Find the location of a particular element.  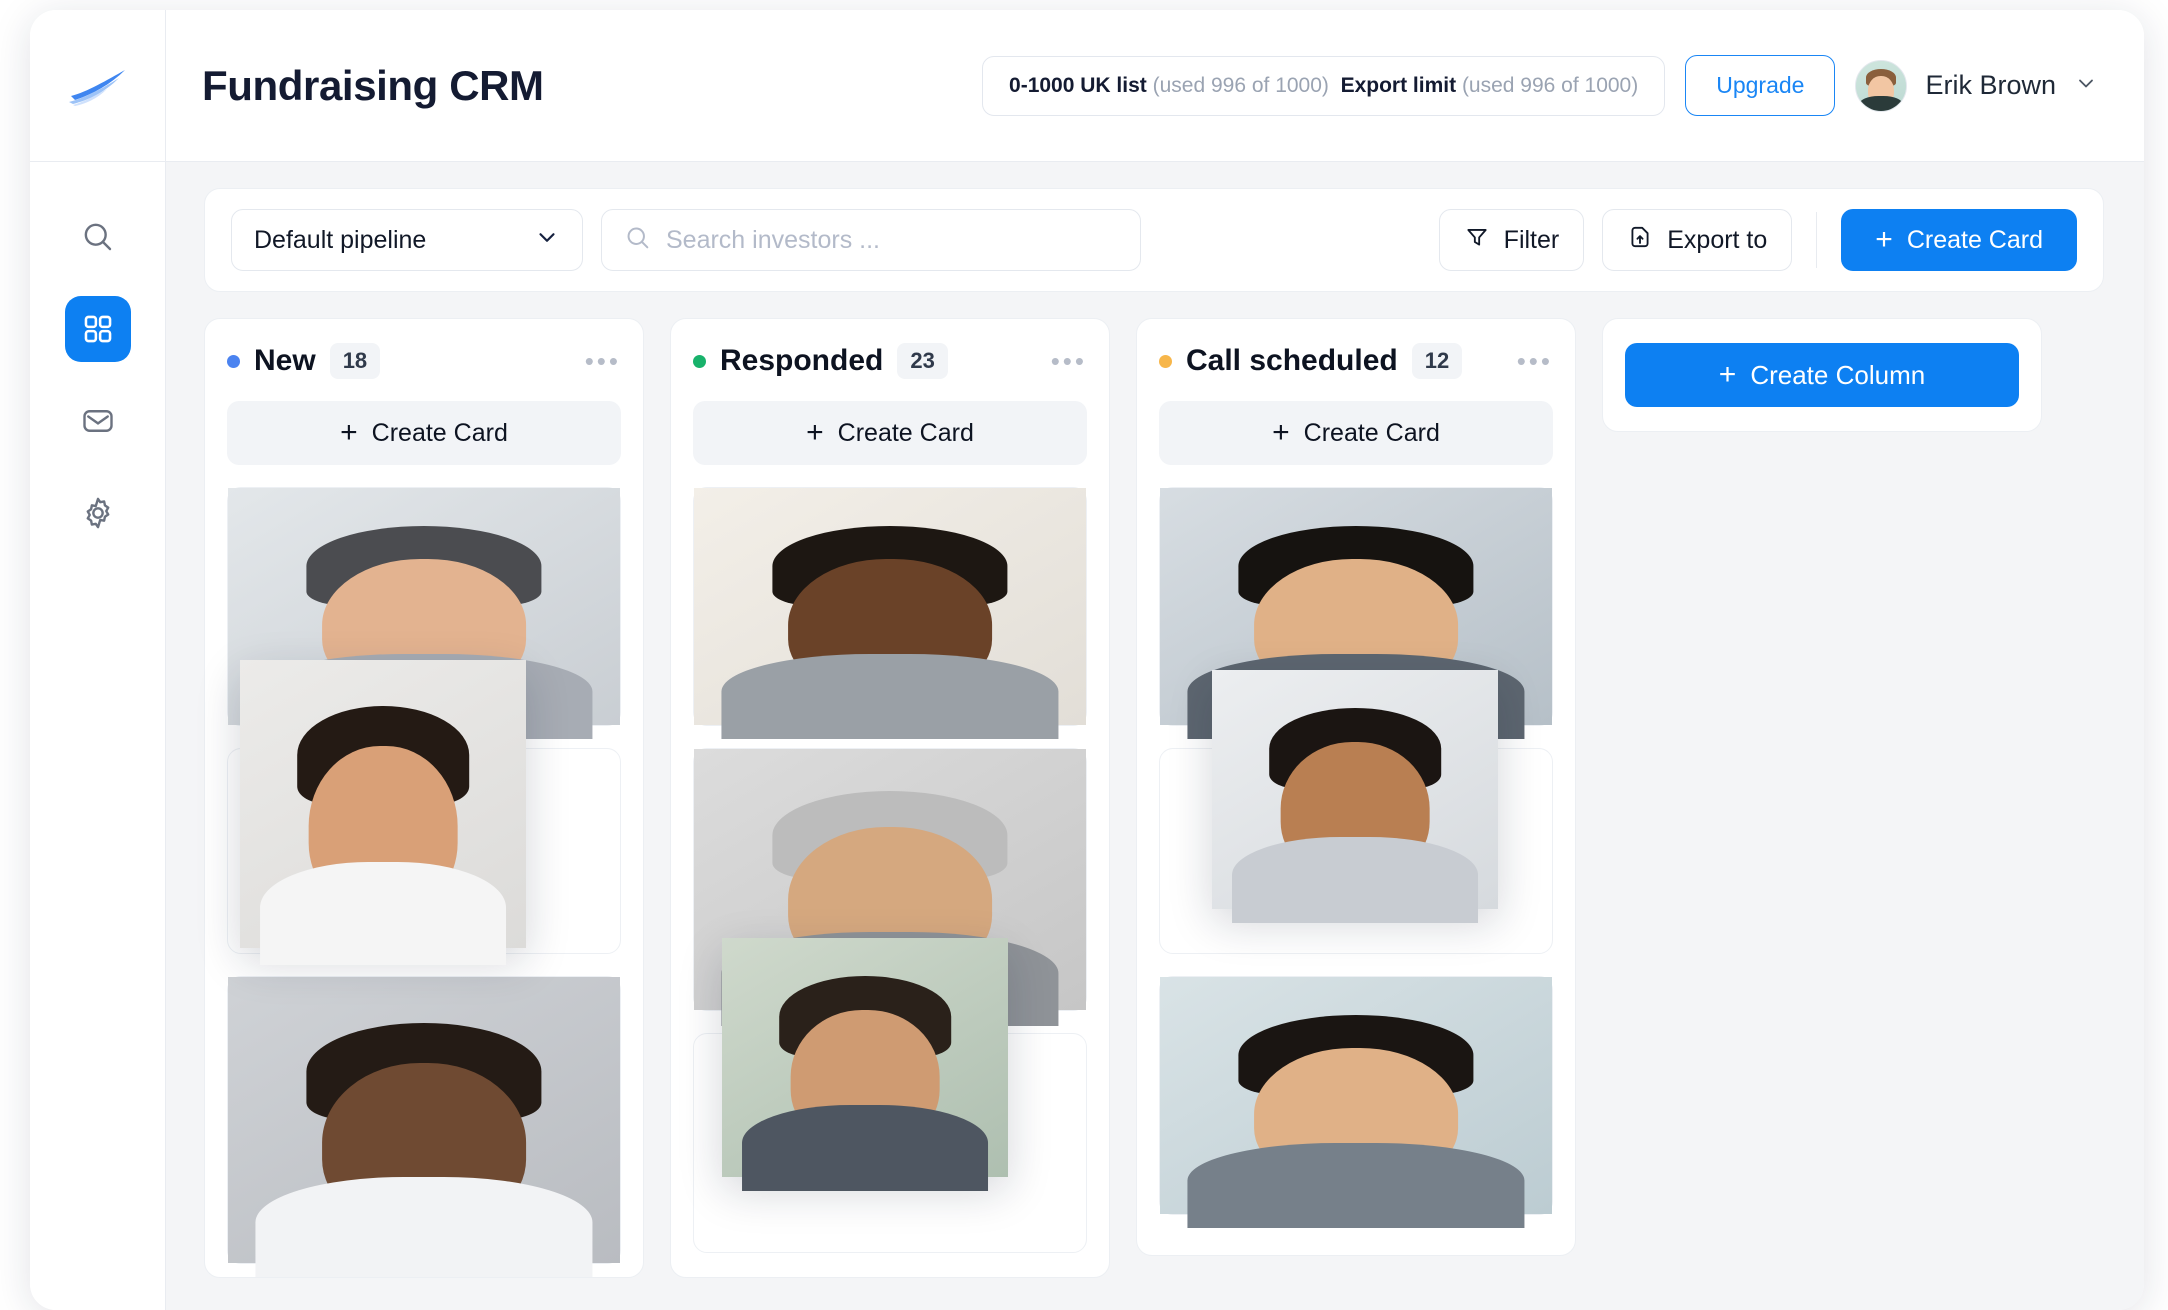

sidebar-nav is located at coordinates (97, 375).